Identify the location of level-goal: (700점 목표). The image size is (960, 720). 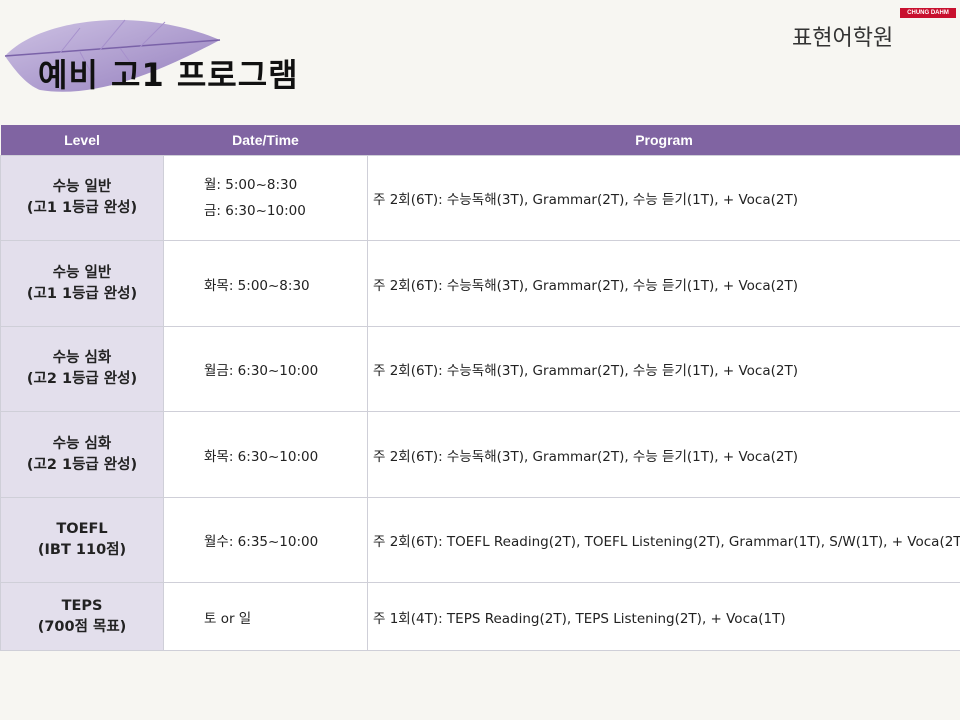
(82, 626).